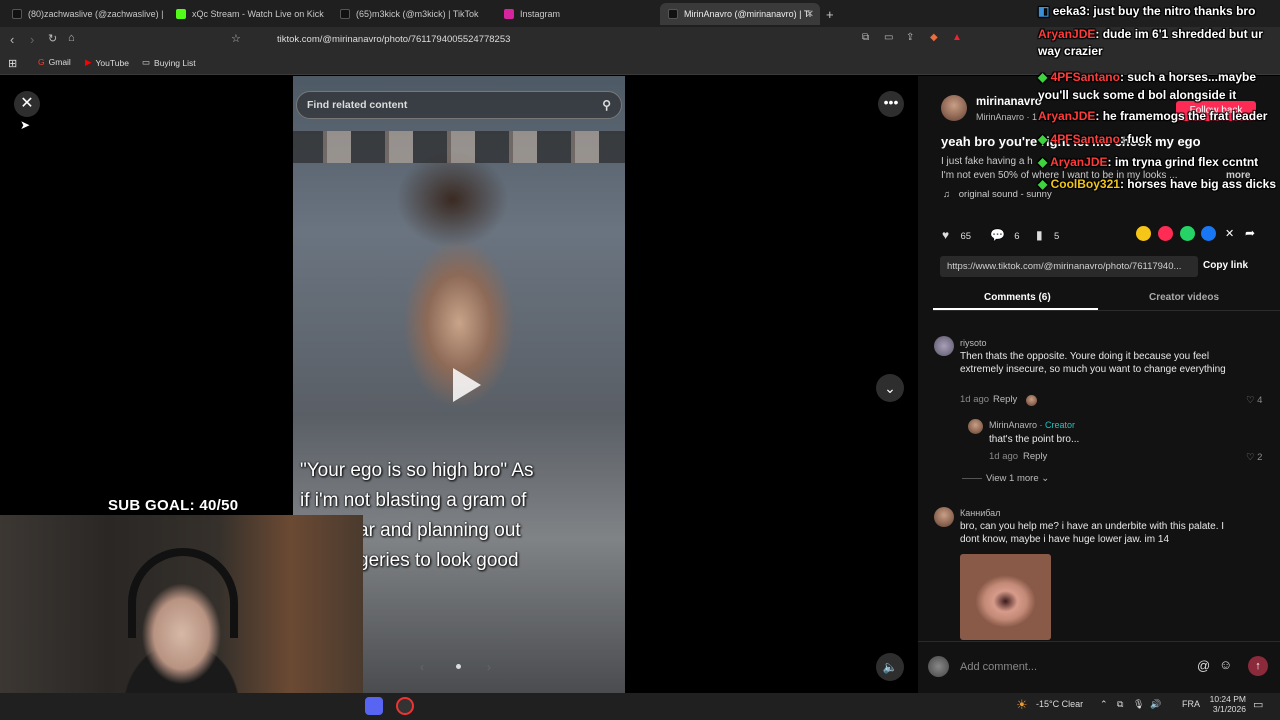 The height and width of the screenshot is (720, 1280). I want to click on prev-photo-icon: ‹, so click(422, 667).